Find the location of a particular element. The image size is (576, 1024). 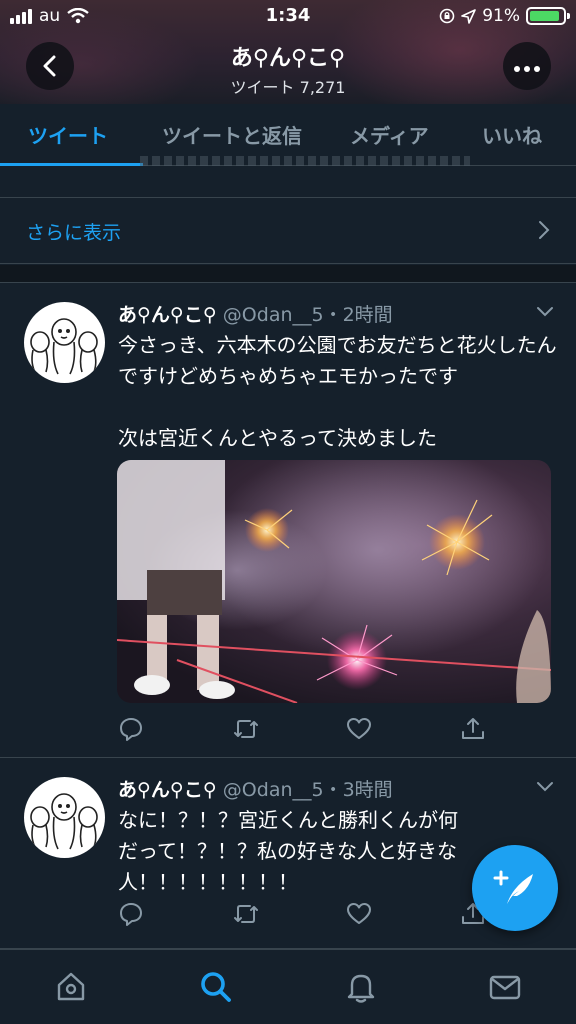

bottom-tab-bar is located at coordinates (288, 986).